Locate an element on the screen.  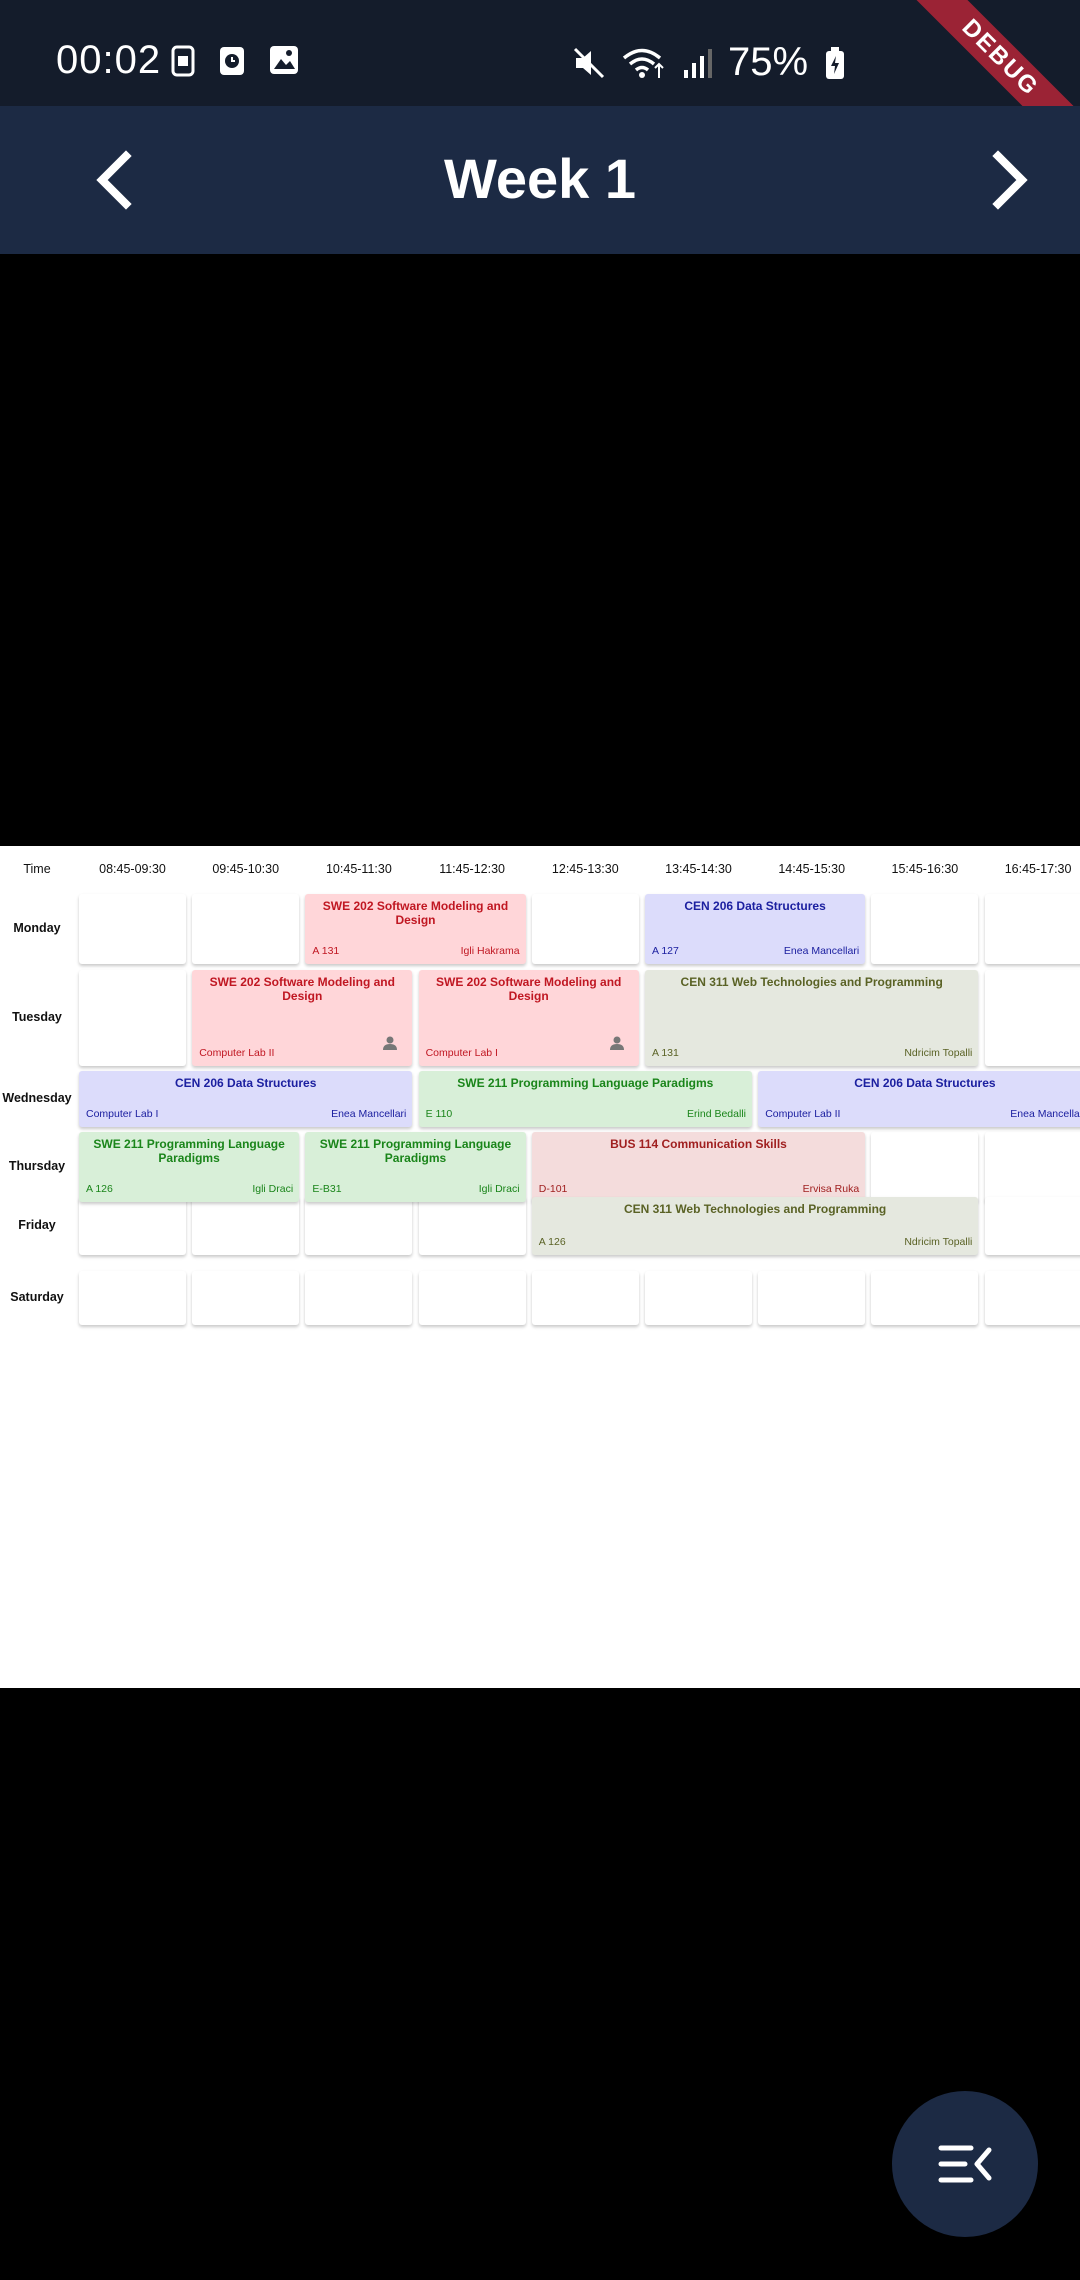
sim-icon is located at coordinates (183, 61).